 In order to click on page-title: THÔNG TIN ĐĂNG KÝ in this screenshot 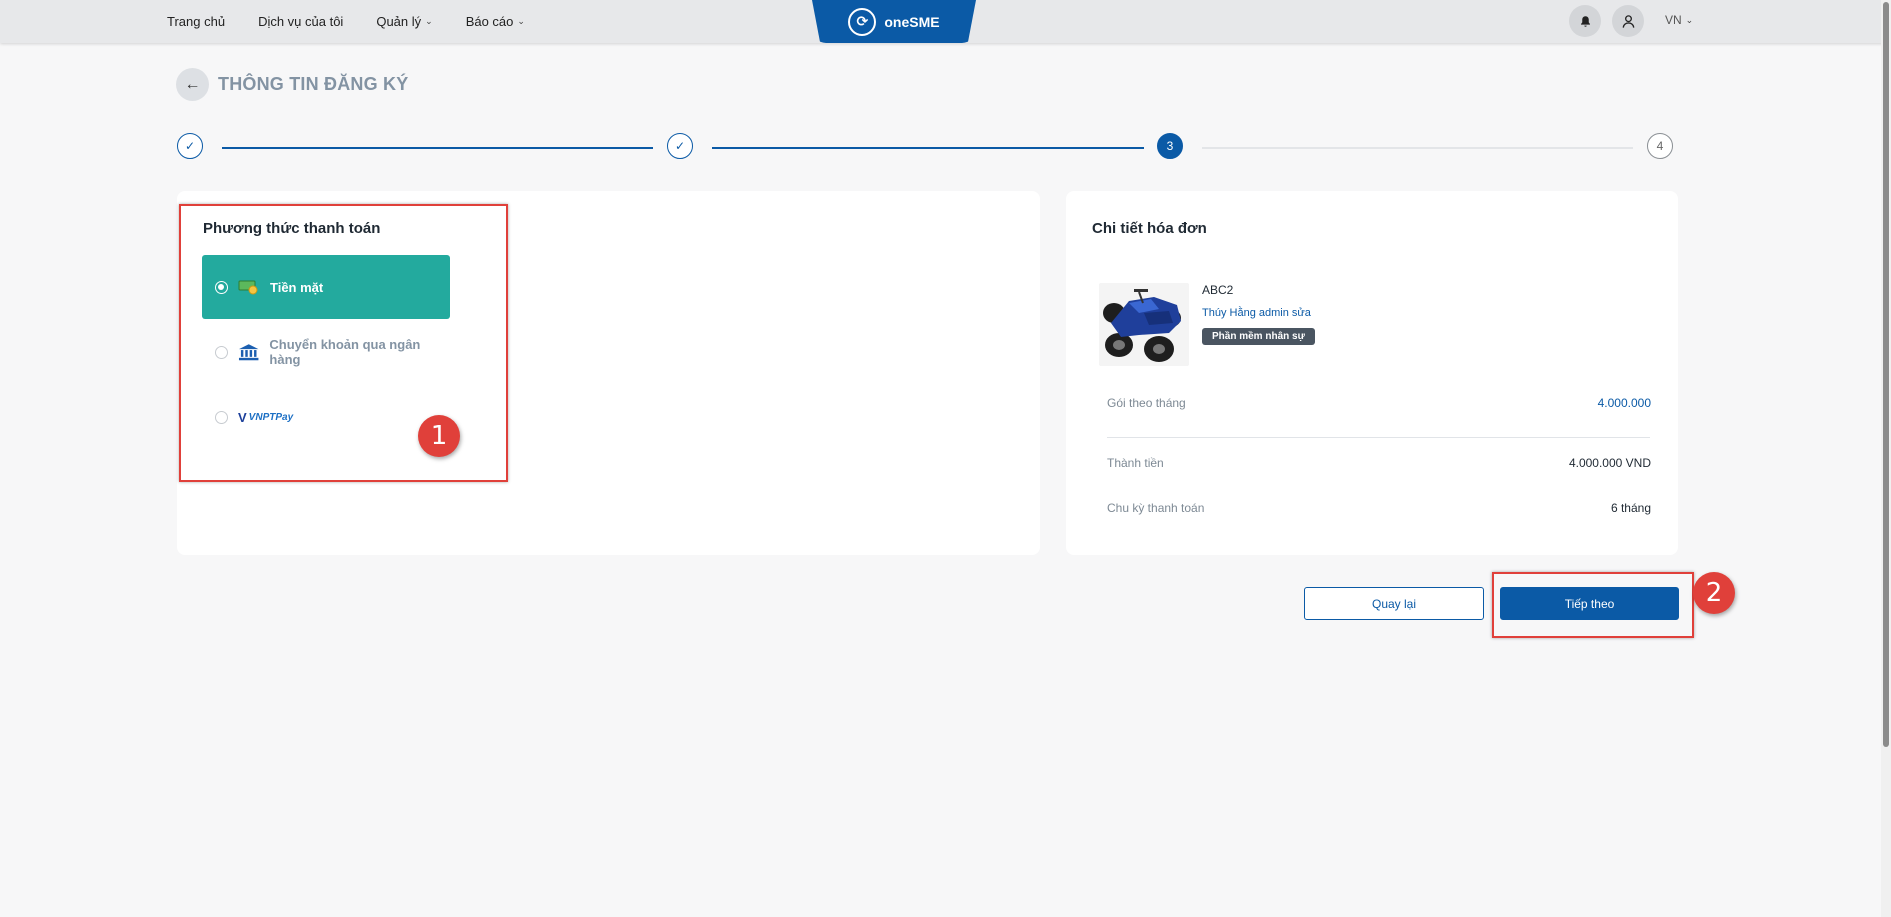, I will do `click(313, 84)`.